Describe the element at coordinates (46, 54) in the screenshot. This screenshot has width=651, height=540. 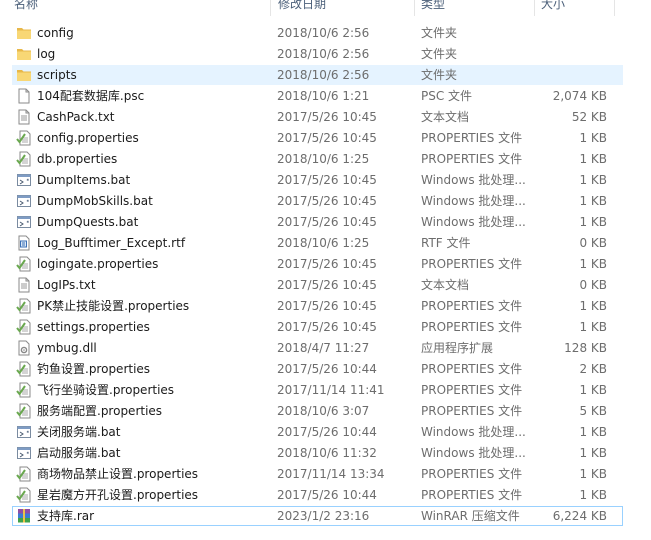
I see `file-name: log` at that location.